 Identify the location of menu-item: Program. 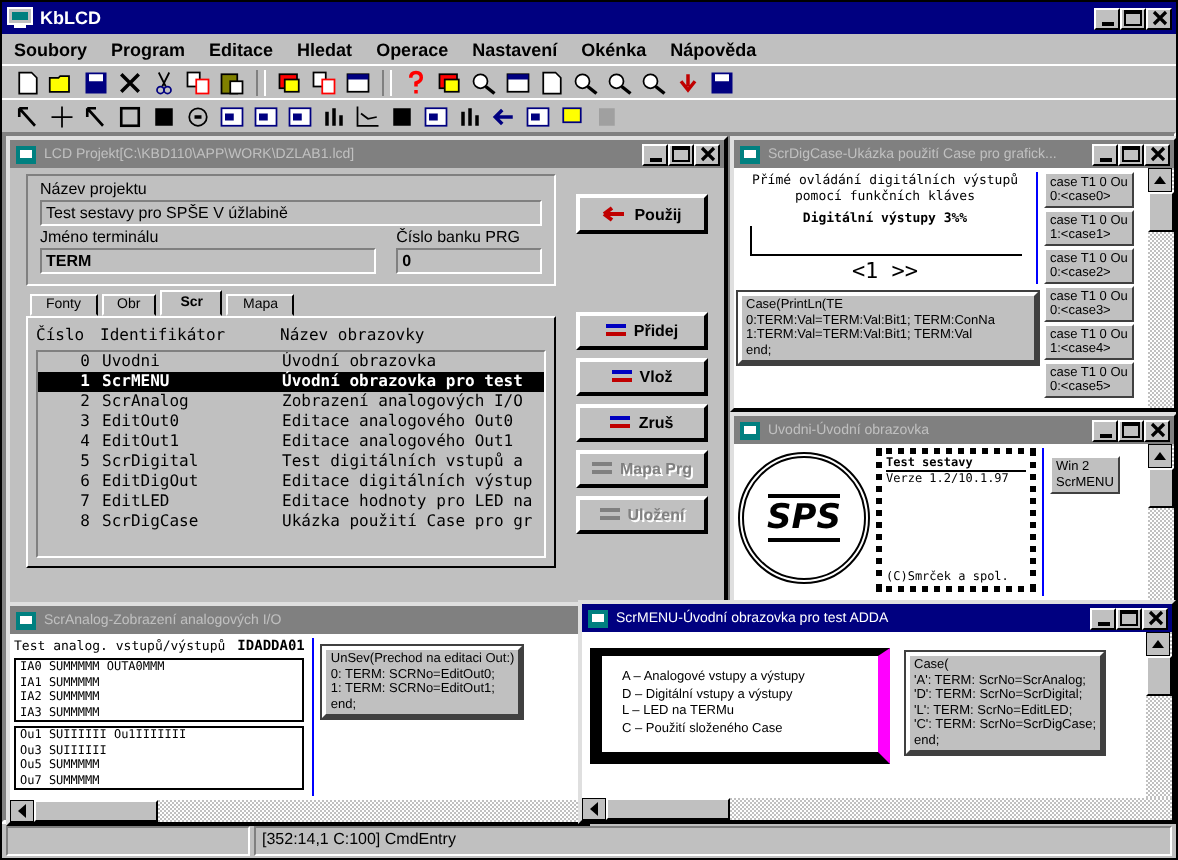
(148, 49).